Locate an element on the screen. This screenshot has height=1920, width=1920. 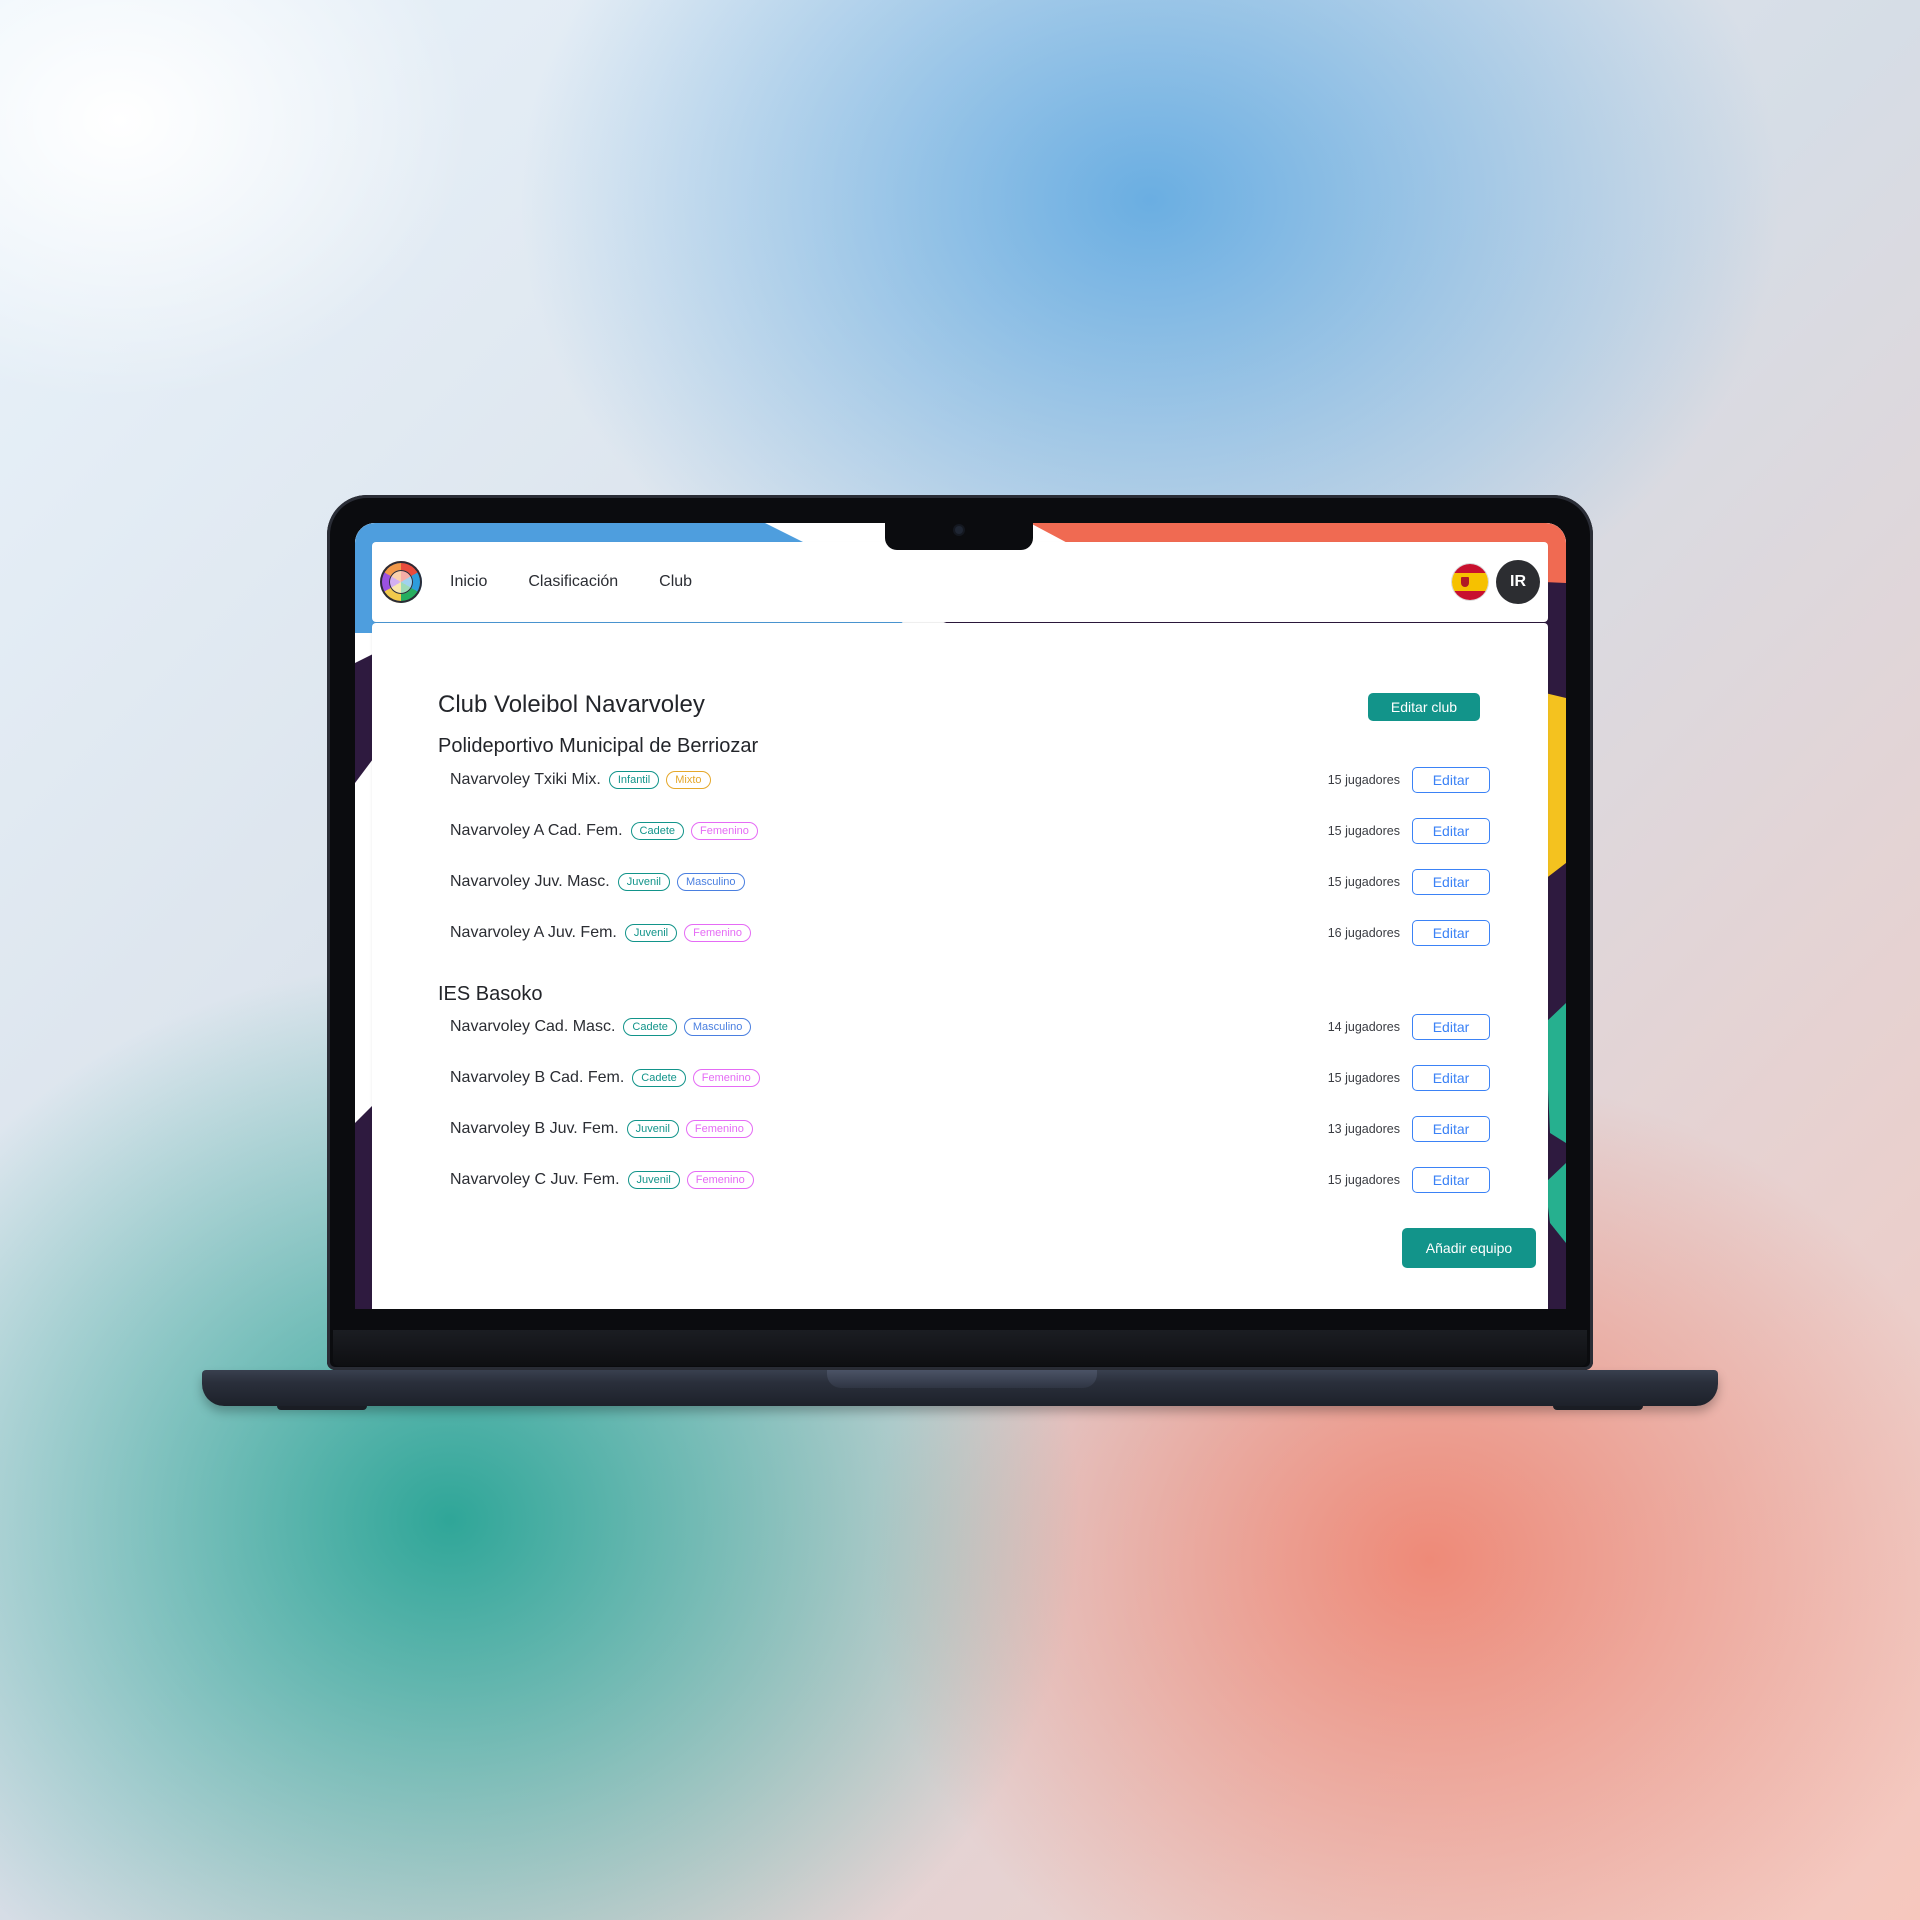
flag-shield is located at coordinates (1465, 582).